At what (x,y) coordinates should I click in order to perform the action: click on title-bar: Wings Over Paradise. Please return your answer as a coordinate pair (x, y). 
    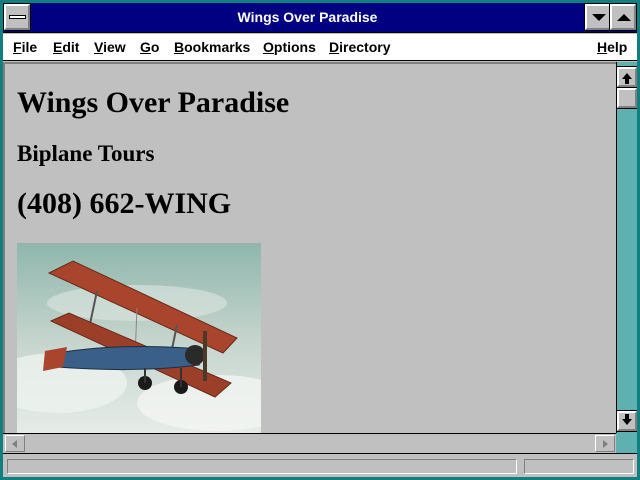
    Looking at the image, I should click on (320, 18).